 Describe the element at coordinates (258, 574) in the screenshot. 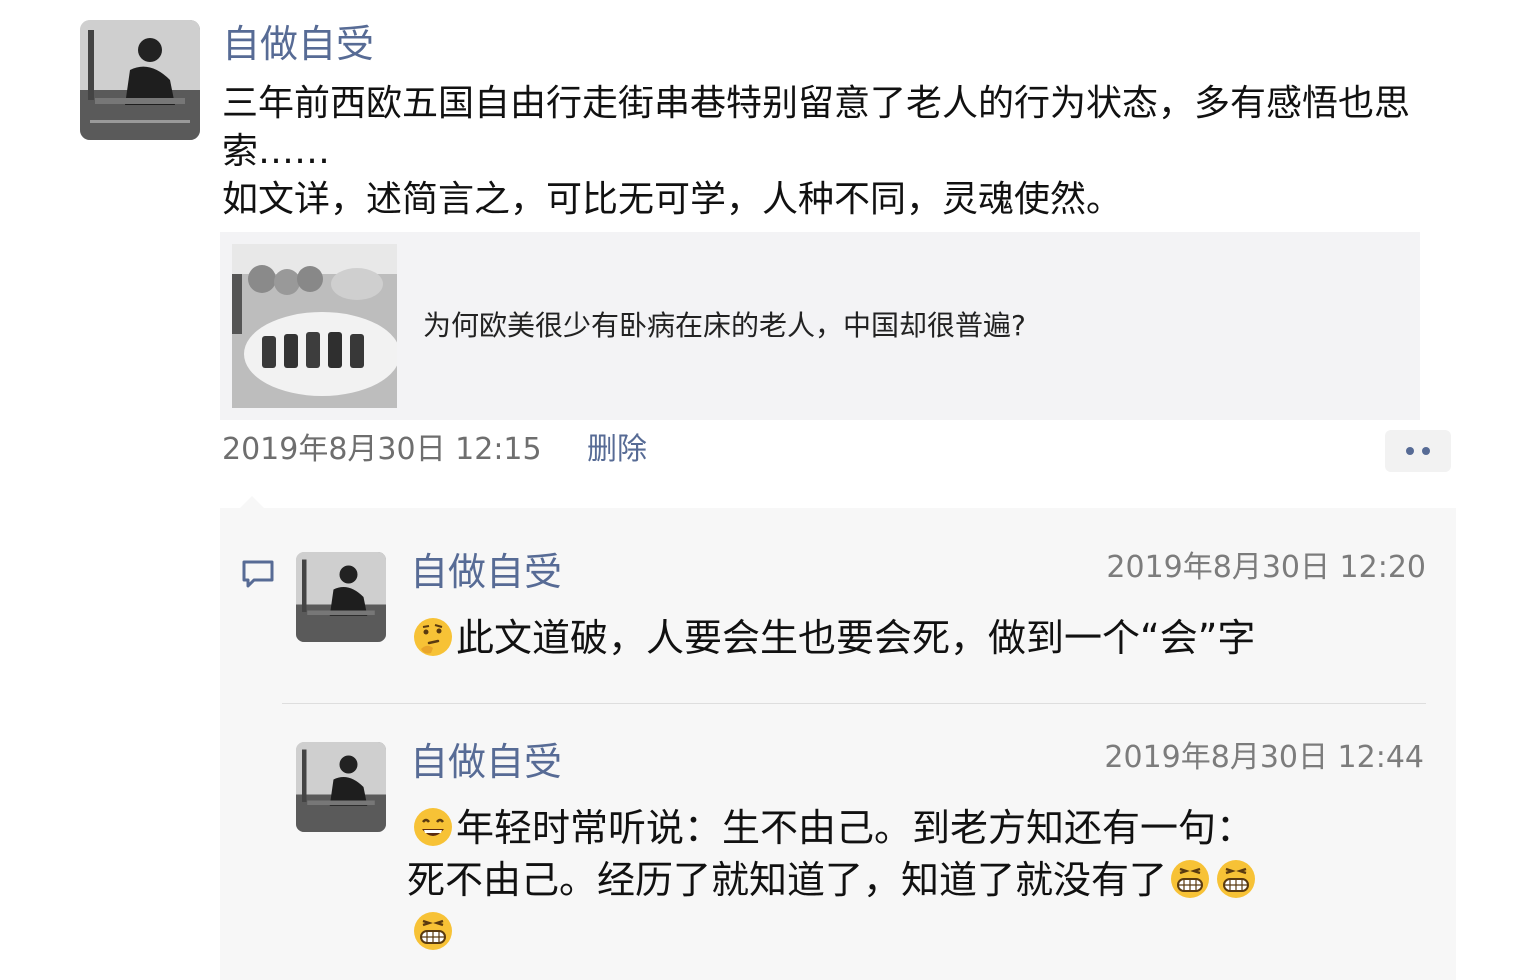

I see `comment-icon` at that location.